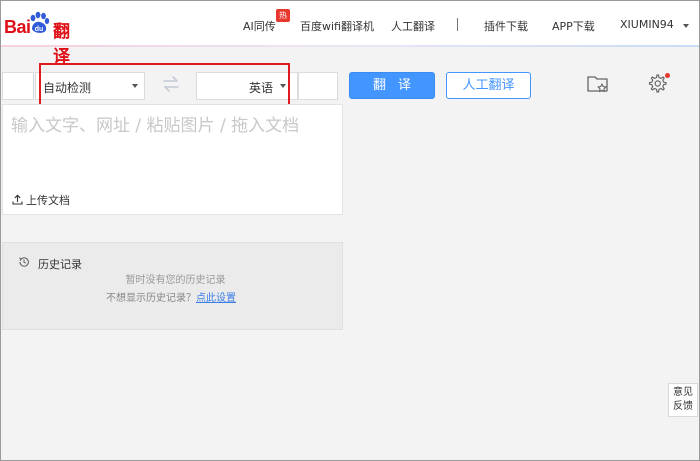 This screenshot has height=461, width=700. I want to click on favorites-folder-icon, so click(598, 84).